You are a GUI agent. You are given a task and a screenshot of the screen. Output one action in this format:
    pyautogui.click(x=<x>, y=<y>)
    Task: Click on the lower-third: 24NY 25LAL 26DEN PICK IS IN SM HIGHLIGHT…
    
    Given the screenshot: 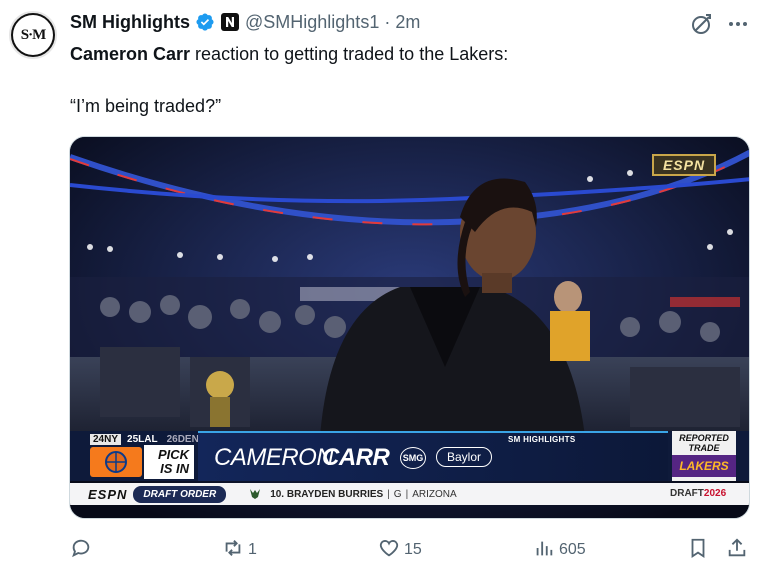 What is the action you would take?
    pyautogui.click(x=409, y=456)
    